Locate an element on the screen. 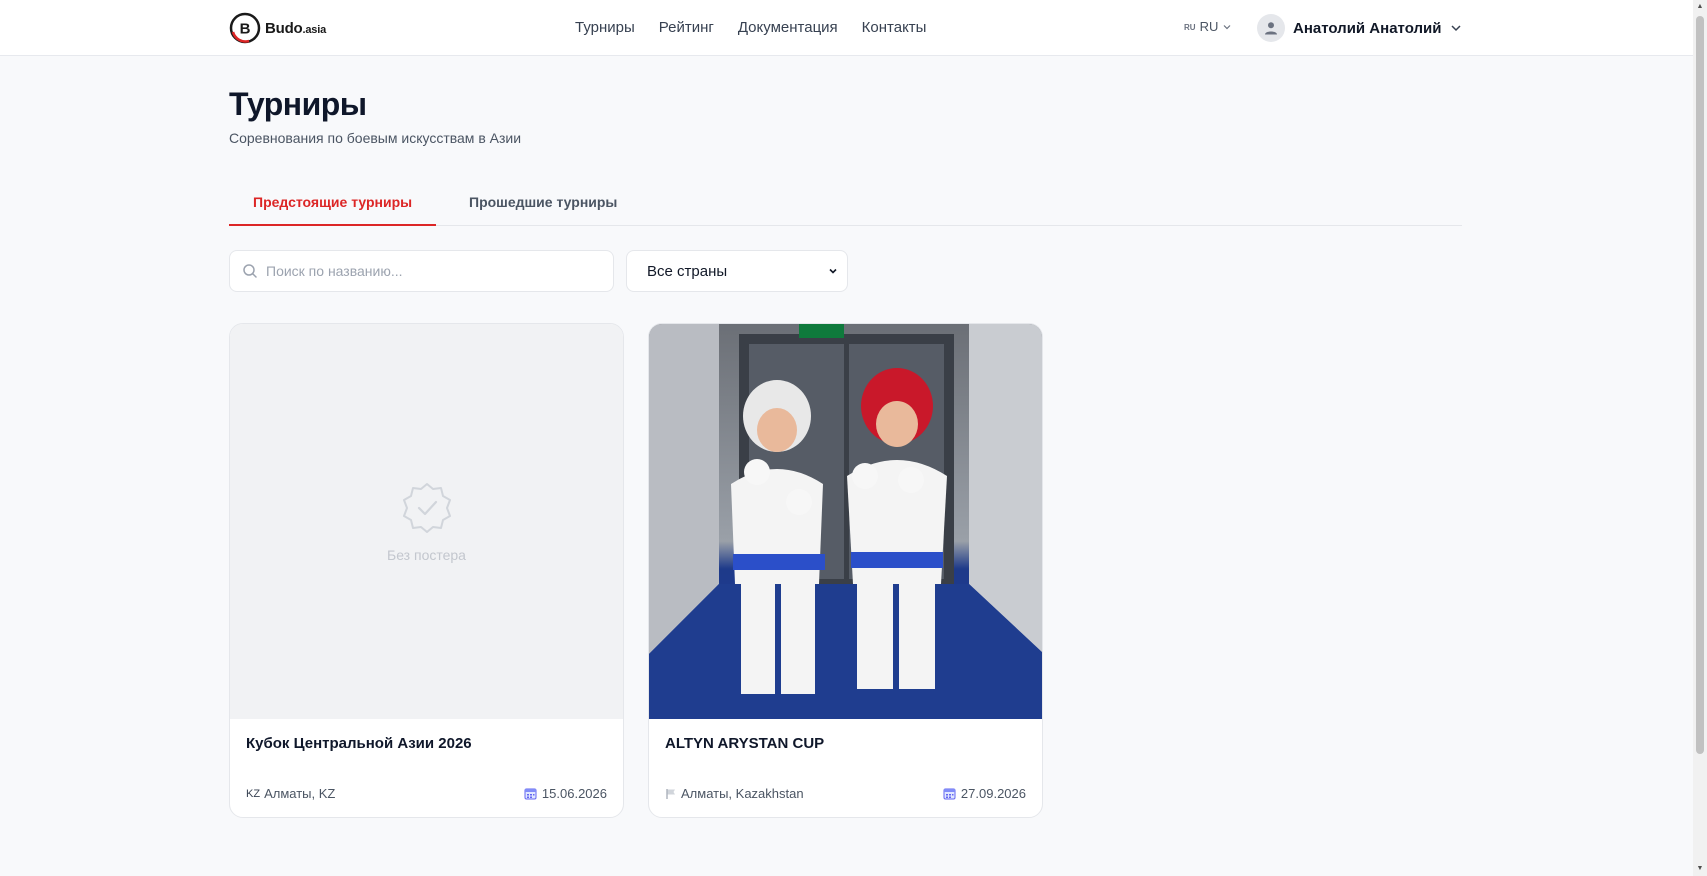  logo-icon: B is located at coordinates (245, 28).